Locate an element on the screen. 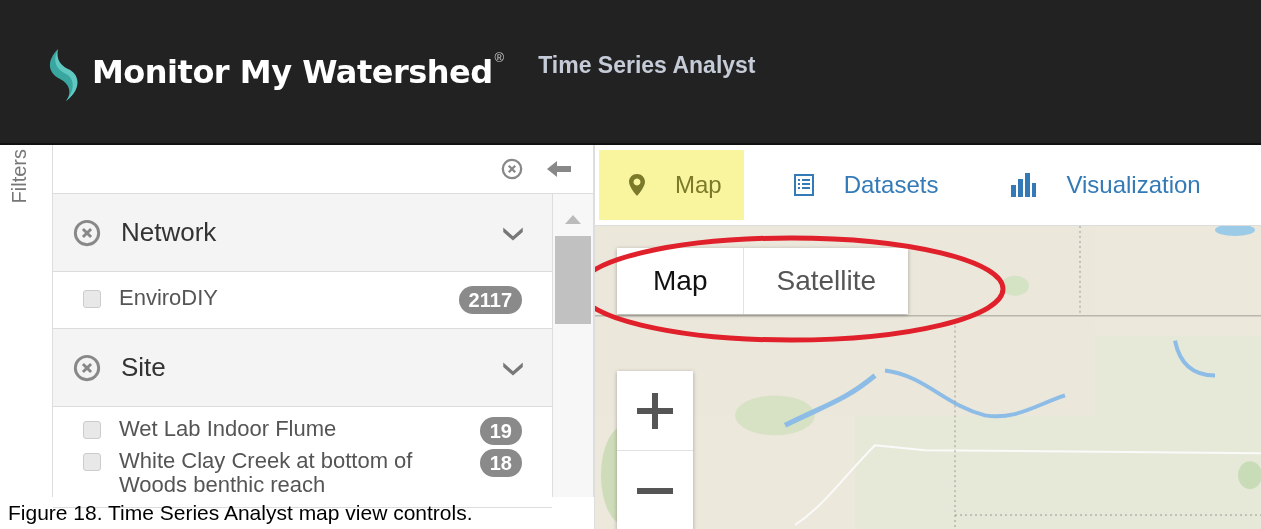 The width and height of the screenshot is (1261, 529). app-title: Time Series Analyst is located at coordinates (647, 65).